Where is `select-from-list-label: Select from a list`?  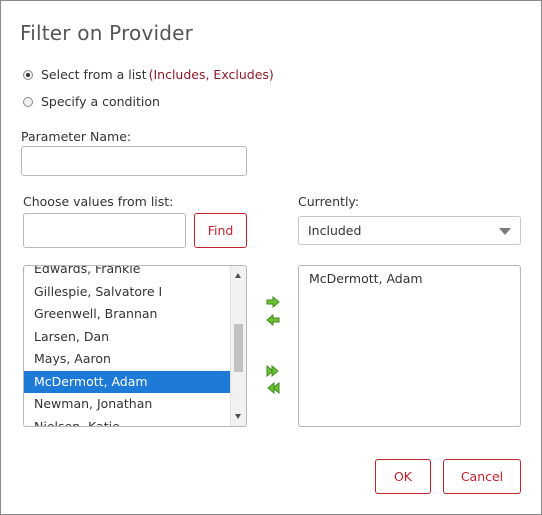 select-from-list-label: Select from a list is located at coordinates (94, 74).